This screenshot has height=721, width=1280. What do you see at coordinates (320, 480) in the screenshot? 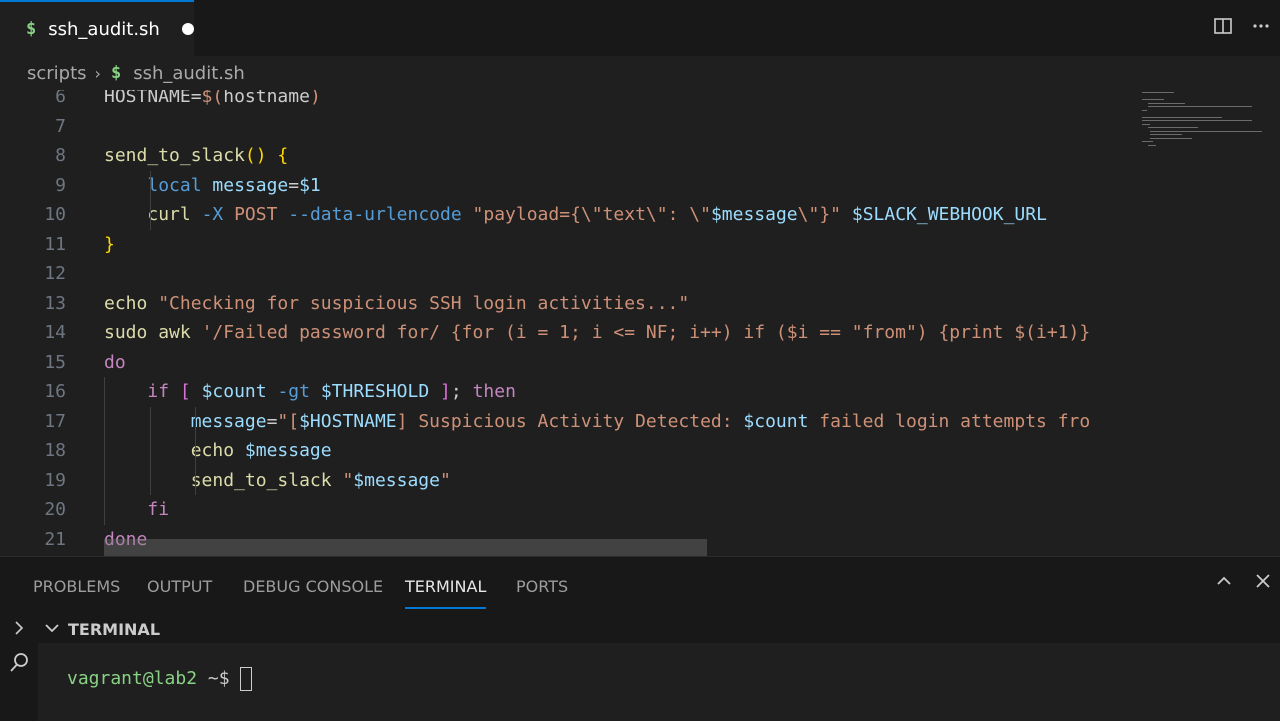
I see `code-text: send_to_slack "$message"` at bounding box center [320, 480].